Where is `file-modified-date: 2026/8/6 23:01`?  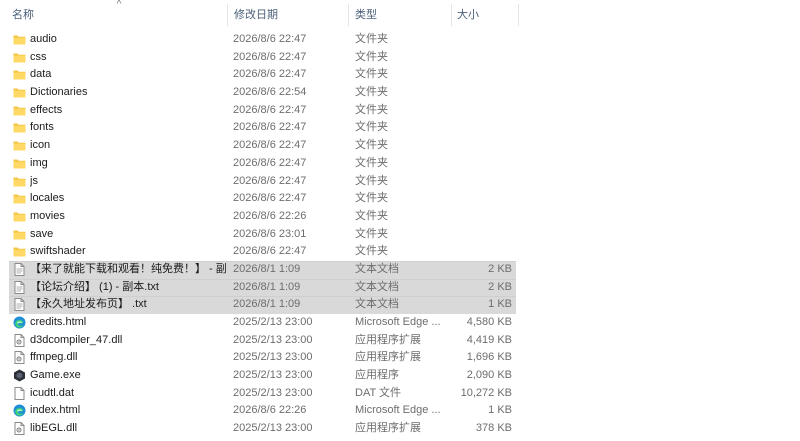 file-modified-date: 2026/8/6 23:01 is located at coordinates (270, 233).